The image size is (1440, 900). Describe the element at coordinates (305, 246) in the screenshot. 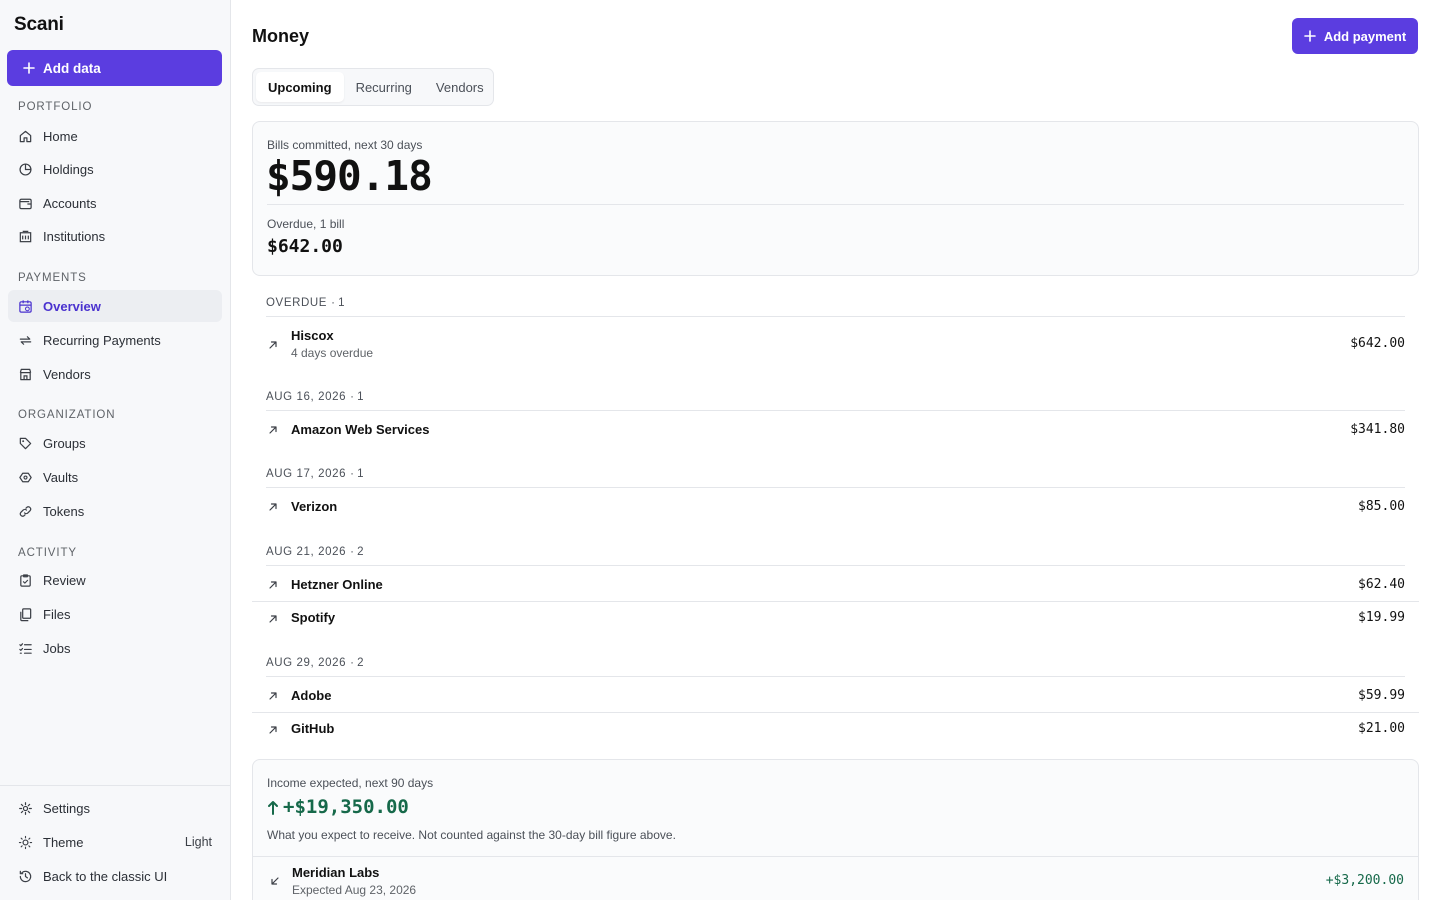

I see `overdue-value: $642.00` at that location.